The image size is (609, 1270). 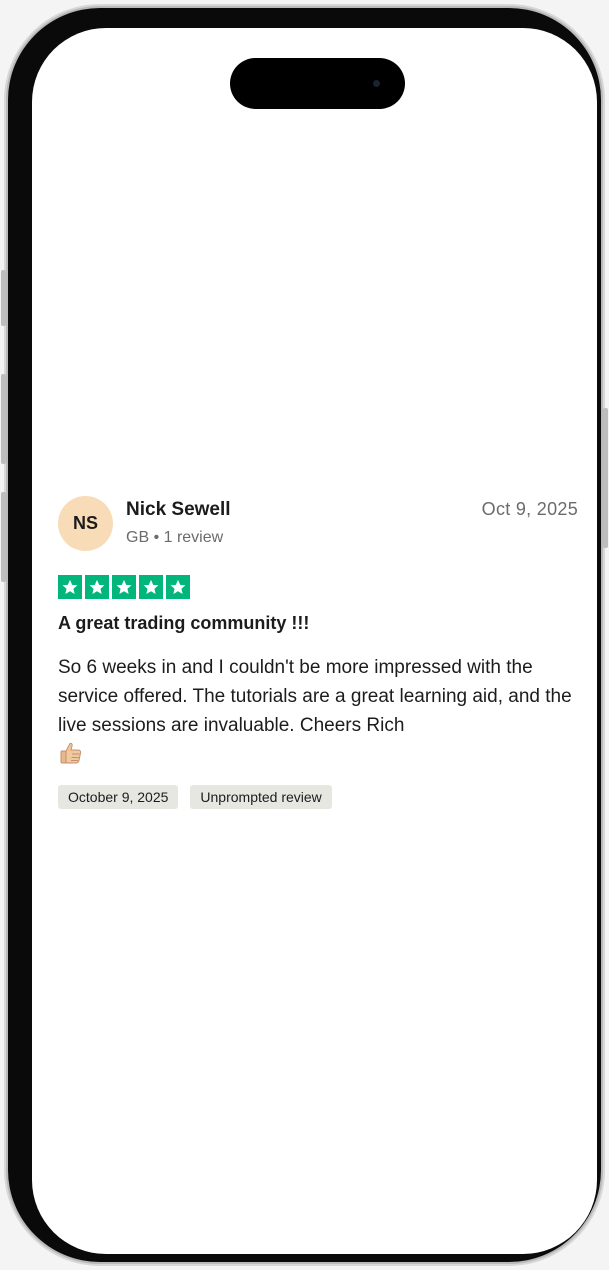 I want to click on reviewer-meta: GB • 1 review, so click(x=175, y=537).